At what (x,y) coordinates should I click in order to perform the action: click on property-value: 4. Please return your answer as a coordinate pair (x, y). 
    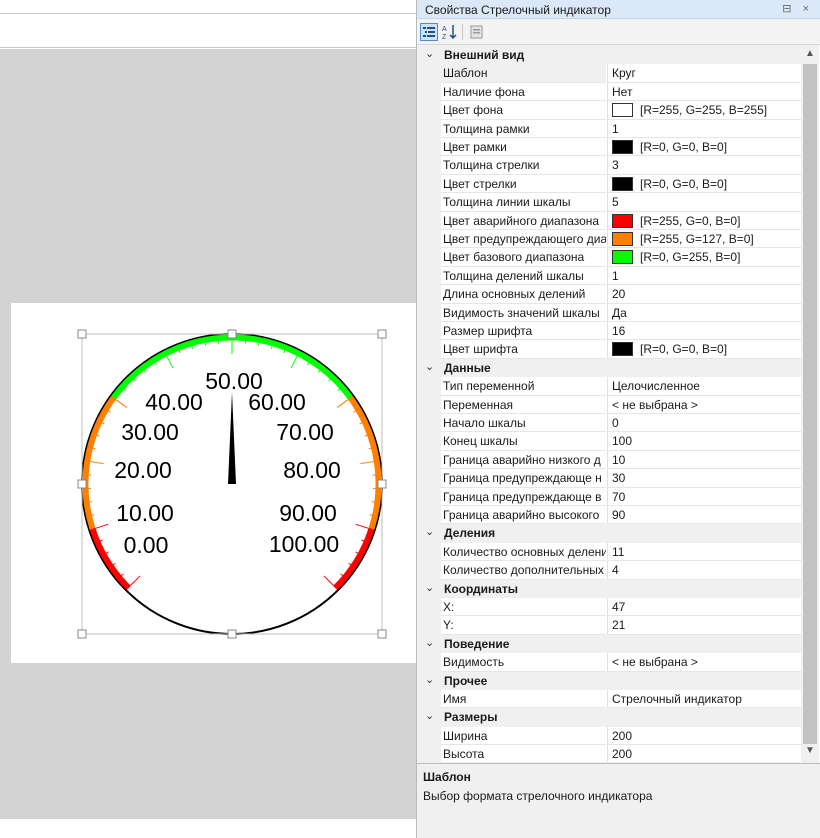
    Looking at the image, I should click on (704, 570).